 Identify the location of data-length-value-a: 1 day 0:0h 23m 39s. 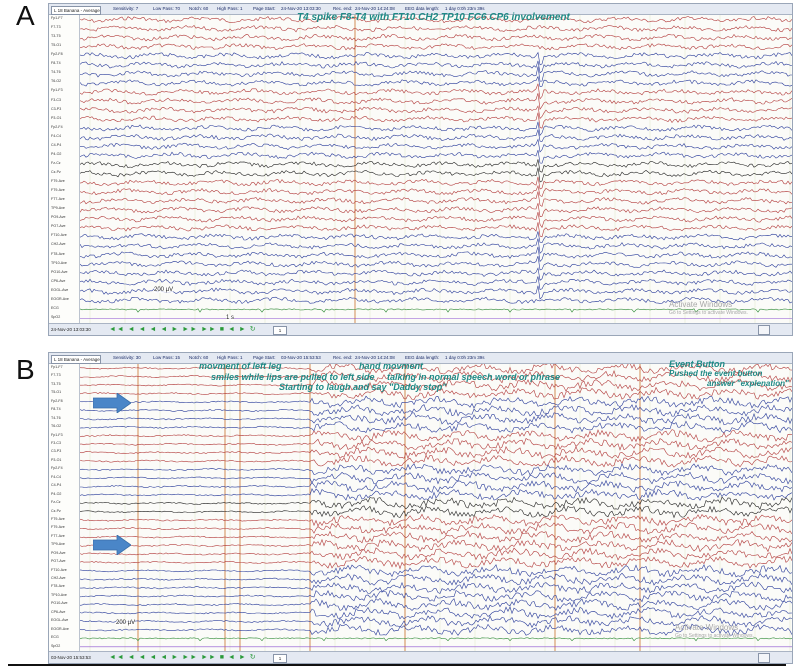
(465, 8).